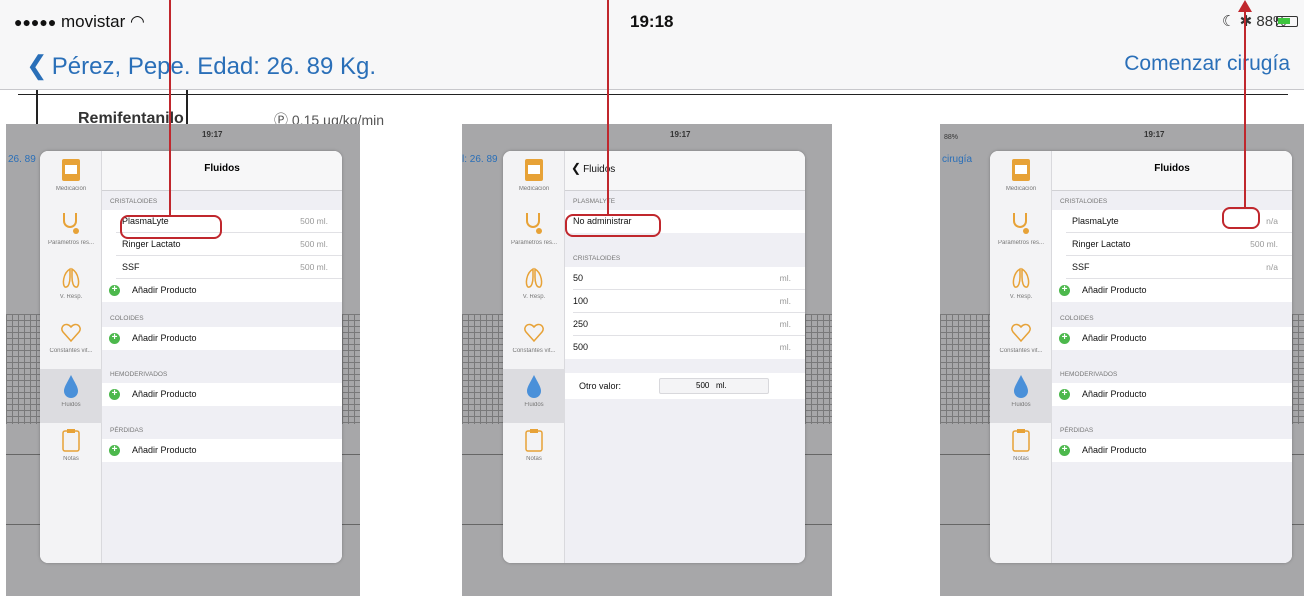 The width and height of the screenshot is (1304, 596). What do you see at coordinates (1089, 374) in the screenshot?
I see `section-header: HEMODERIVADOS` at bounding box center [1089, 374].